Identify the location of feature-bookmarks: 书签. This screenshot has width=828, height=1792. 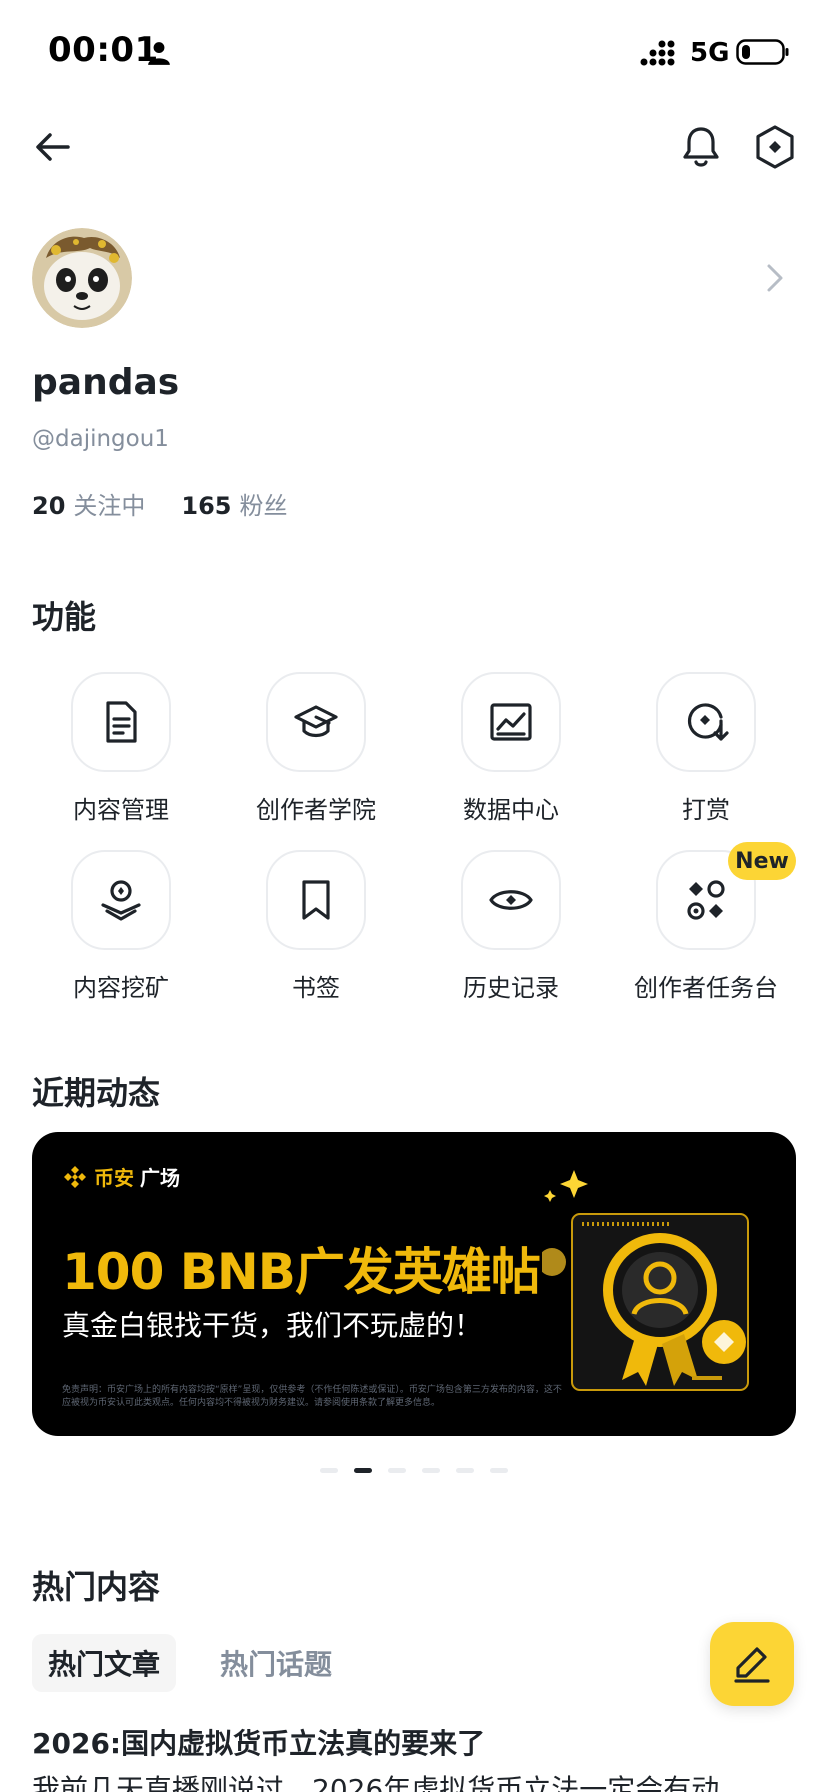
(316, 930).